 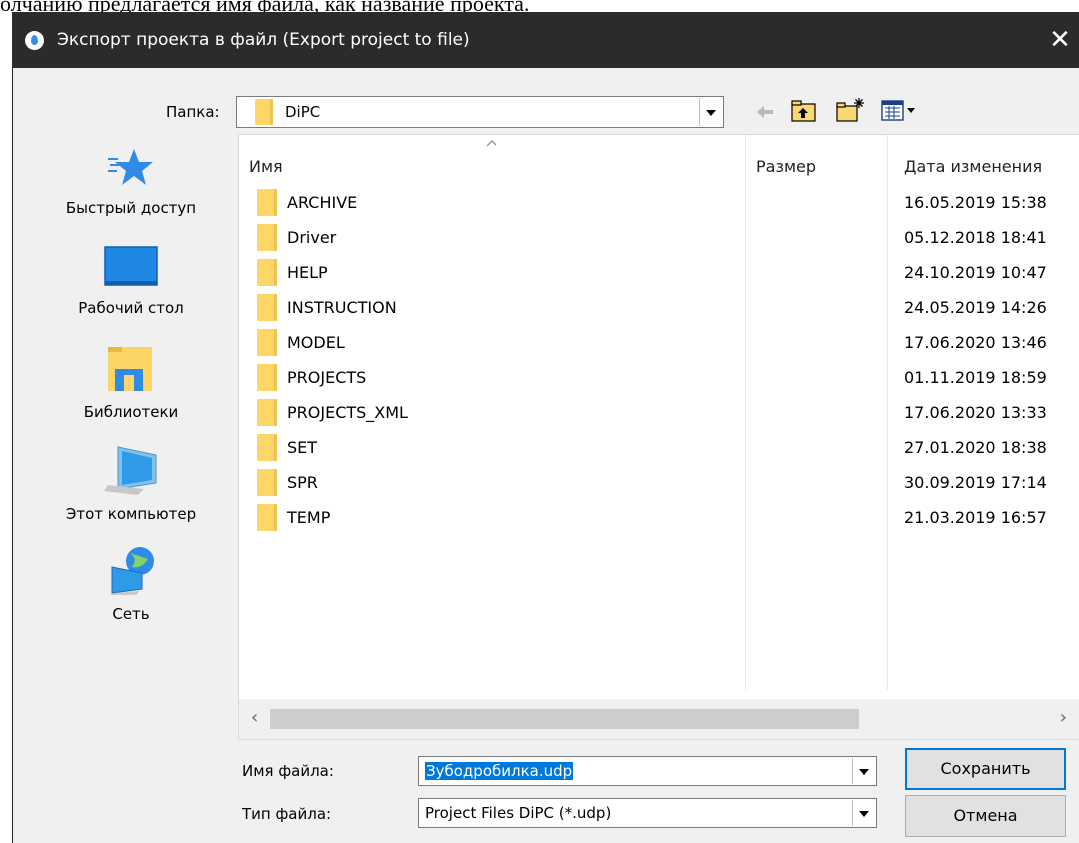 What do you see at coordinates (662, 204) in the screenshot?
I see `file-row: ARCHIVE 16.05.2019 15:38` at bounding box center [662, 204].